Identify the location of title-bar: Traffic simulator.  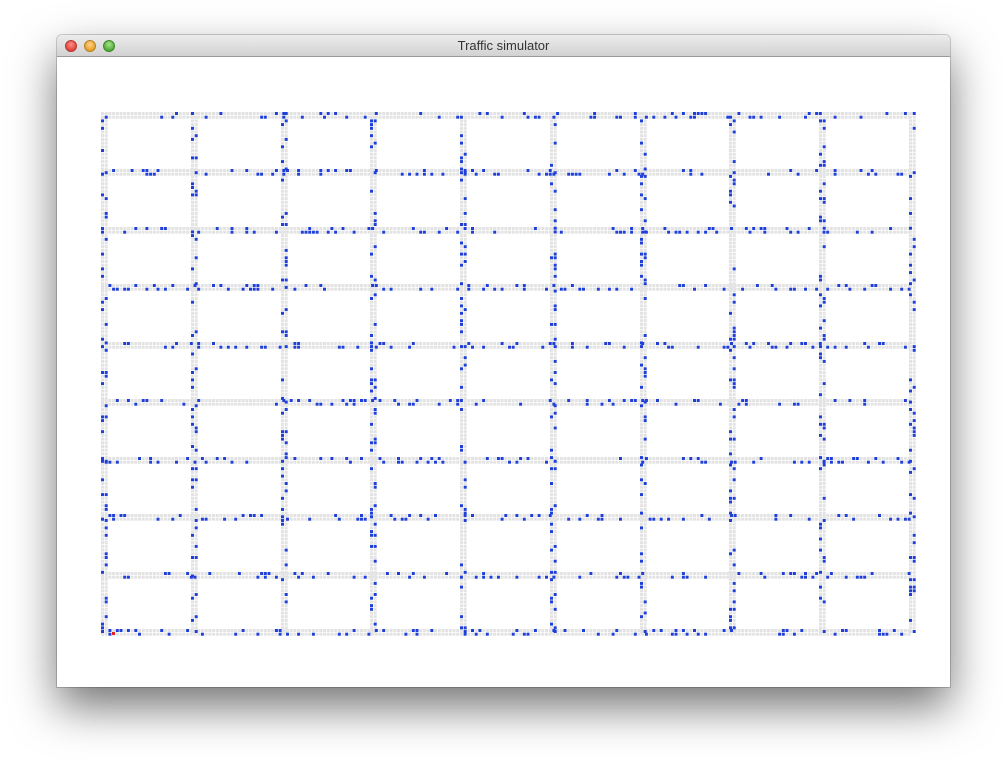
(503, 46).